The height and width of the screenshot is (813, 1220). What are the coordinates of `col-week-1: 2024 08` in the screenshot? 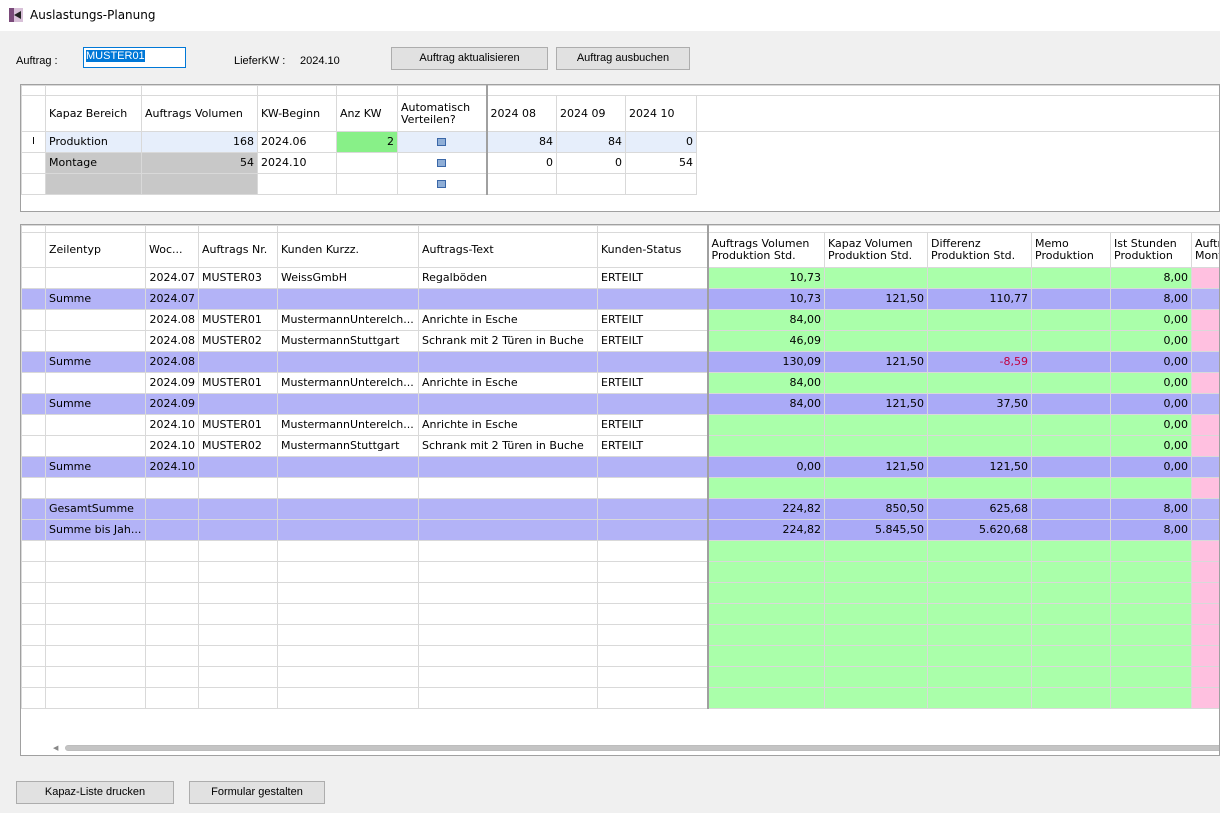 It's located at (521, 113).